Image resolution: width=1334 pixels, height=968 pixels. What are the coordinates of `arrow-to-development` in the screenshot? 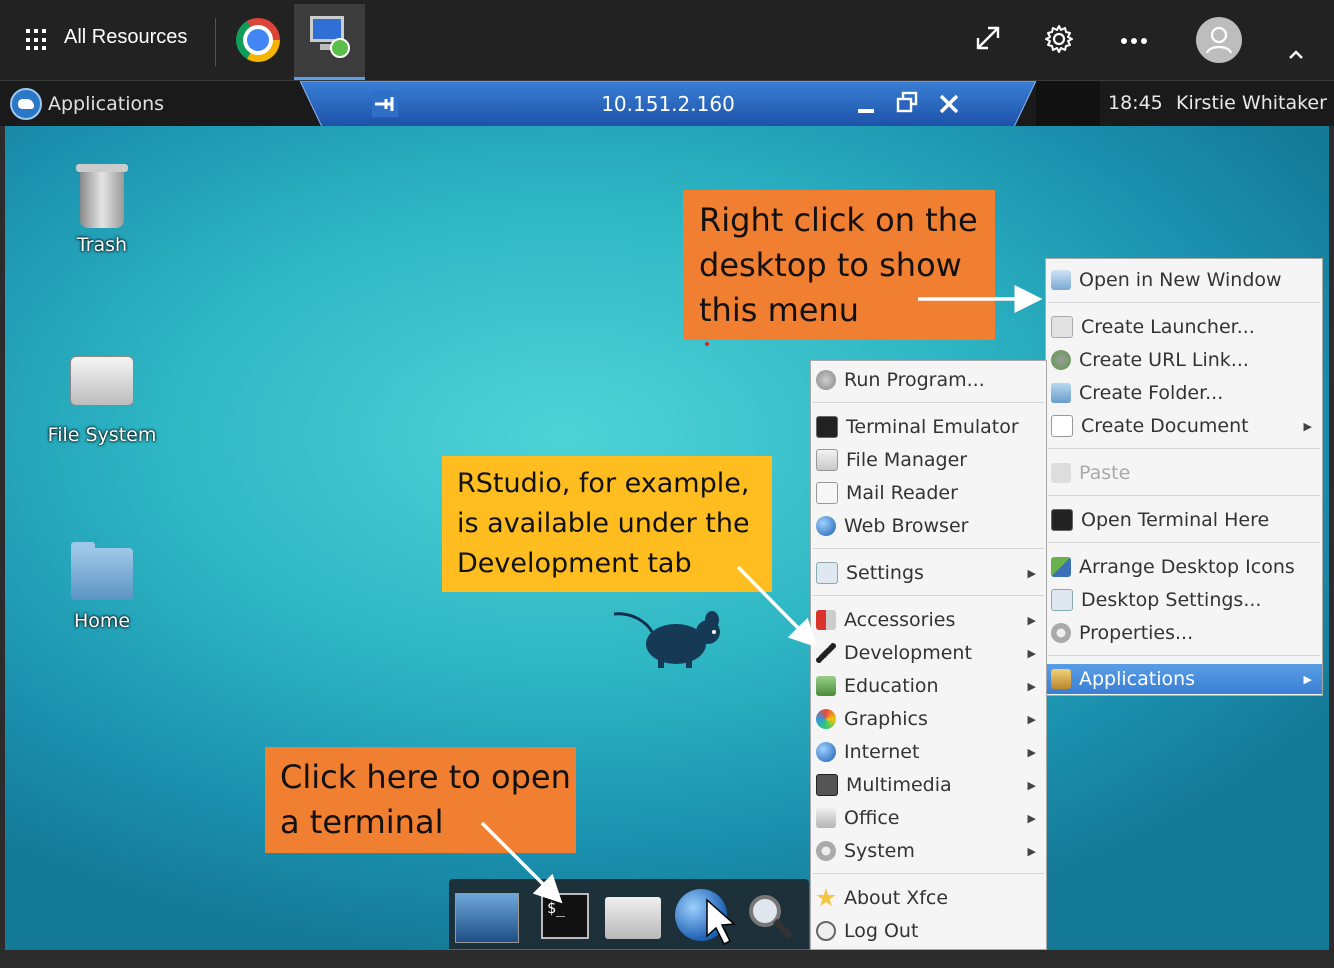 It's located at (777, 606).